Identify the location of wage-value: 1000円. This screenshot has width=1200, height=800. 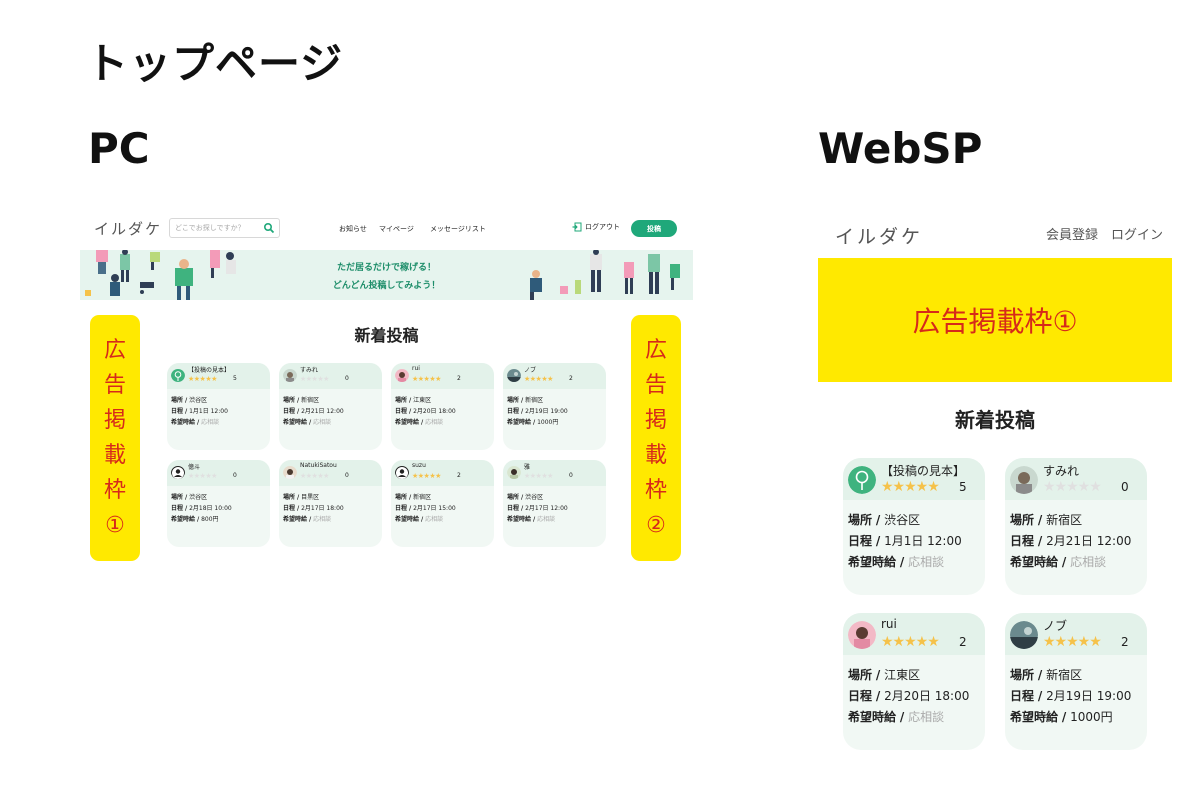
(548, 422).